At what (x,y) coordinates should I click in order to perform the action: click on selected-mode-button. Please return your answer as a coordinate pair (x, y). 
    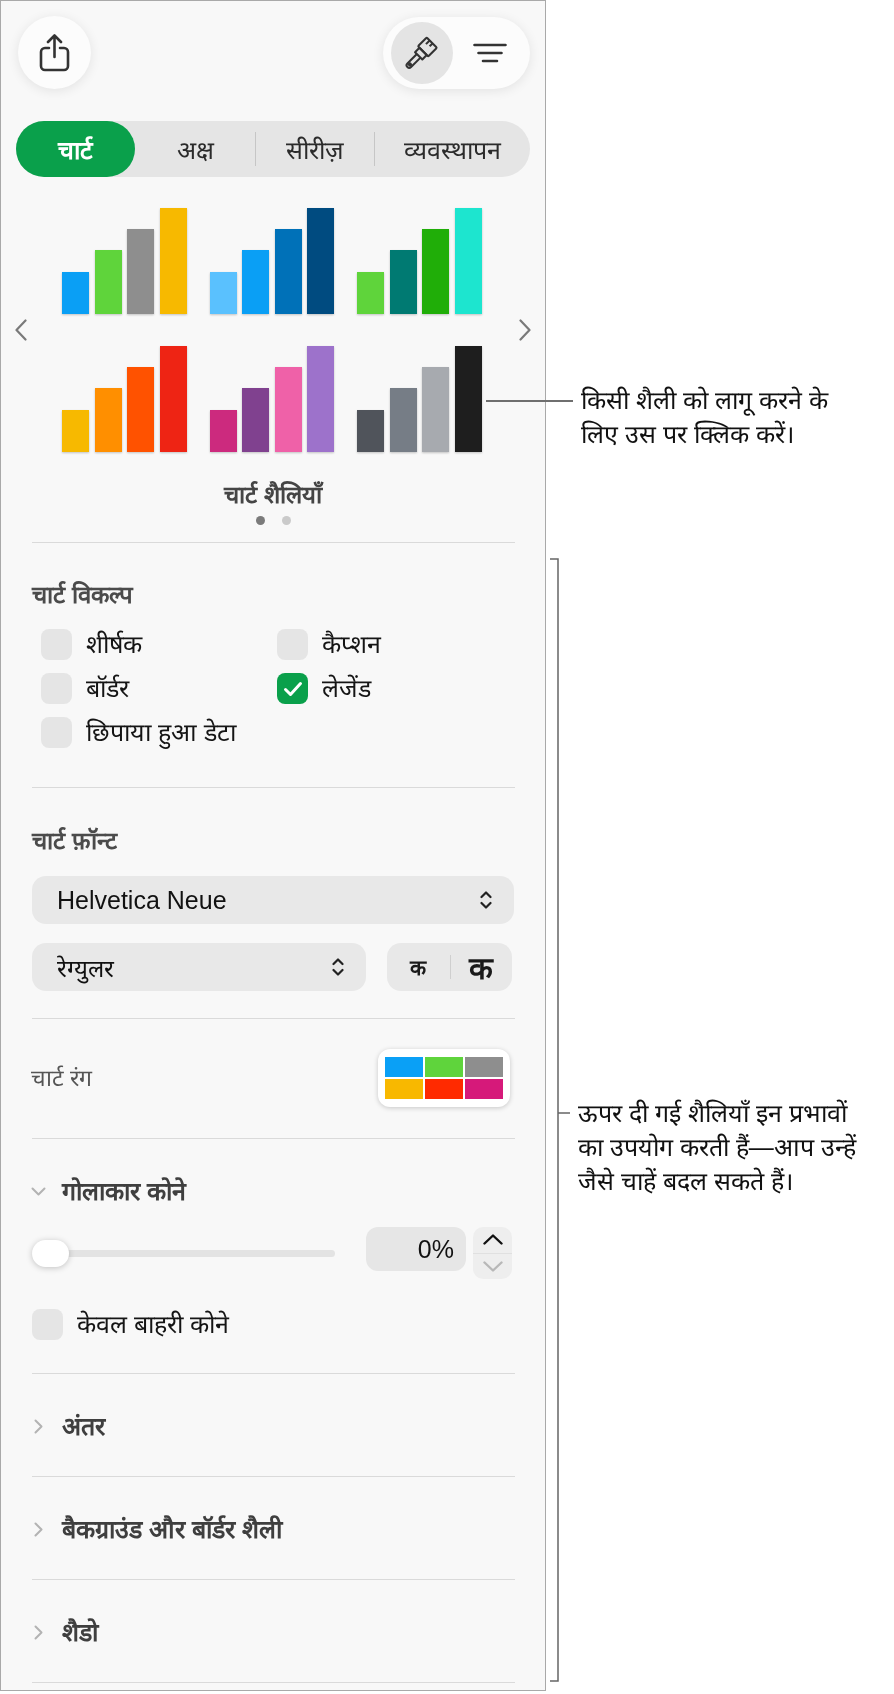
    Looking at the image, I should click on (422, 52).